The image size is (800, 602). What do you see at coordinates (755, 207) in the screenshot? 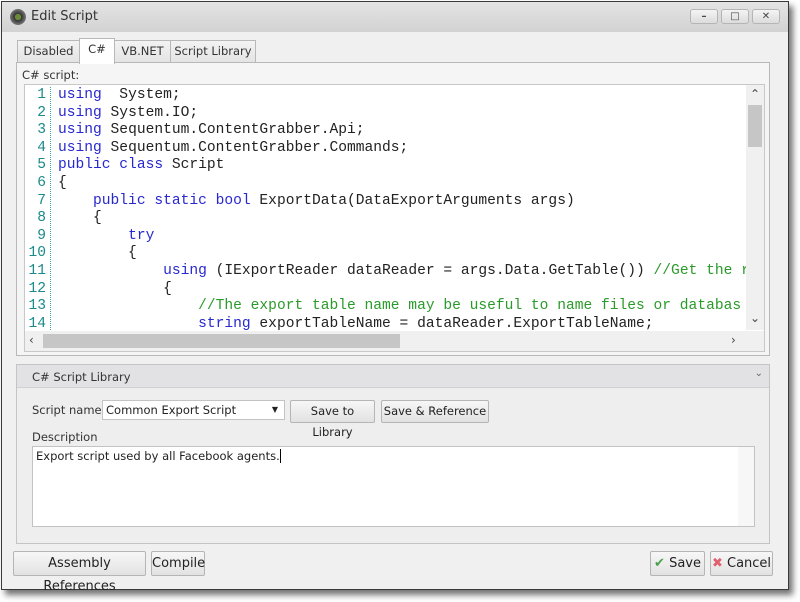
I see `vertical-scrollbar: ⌃ ⌄` at bounding box center [755, 207].